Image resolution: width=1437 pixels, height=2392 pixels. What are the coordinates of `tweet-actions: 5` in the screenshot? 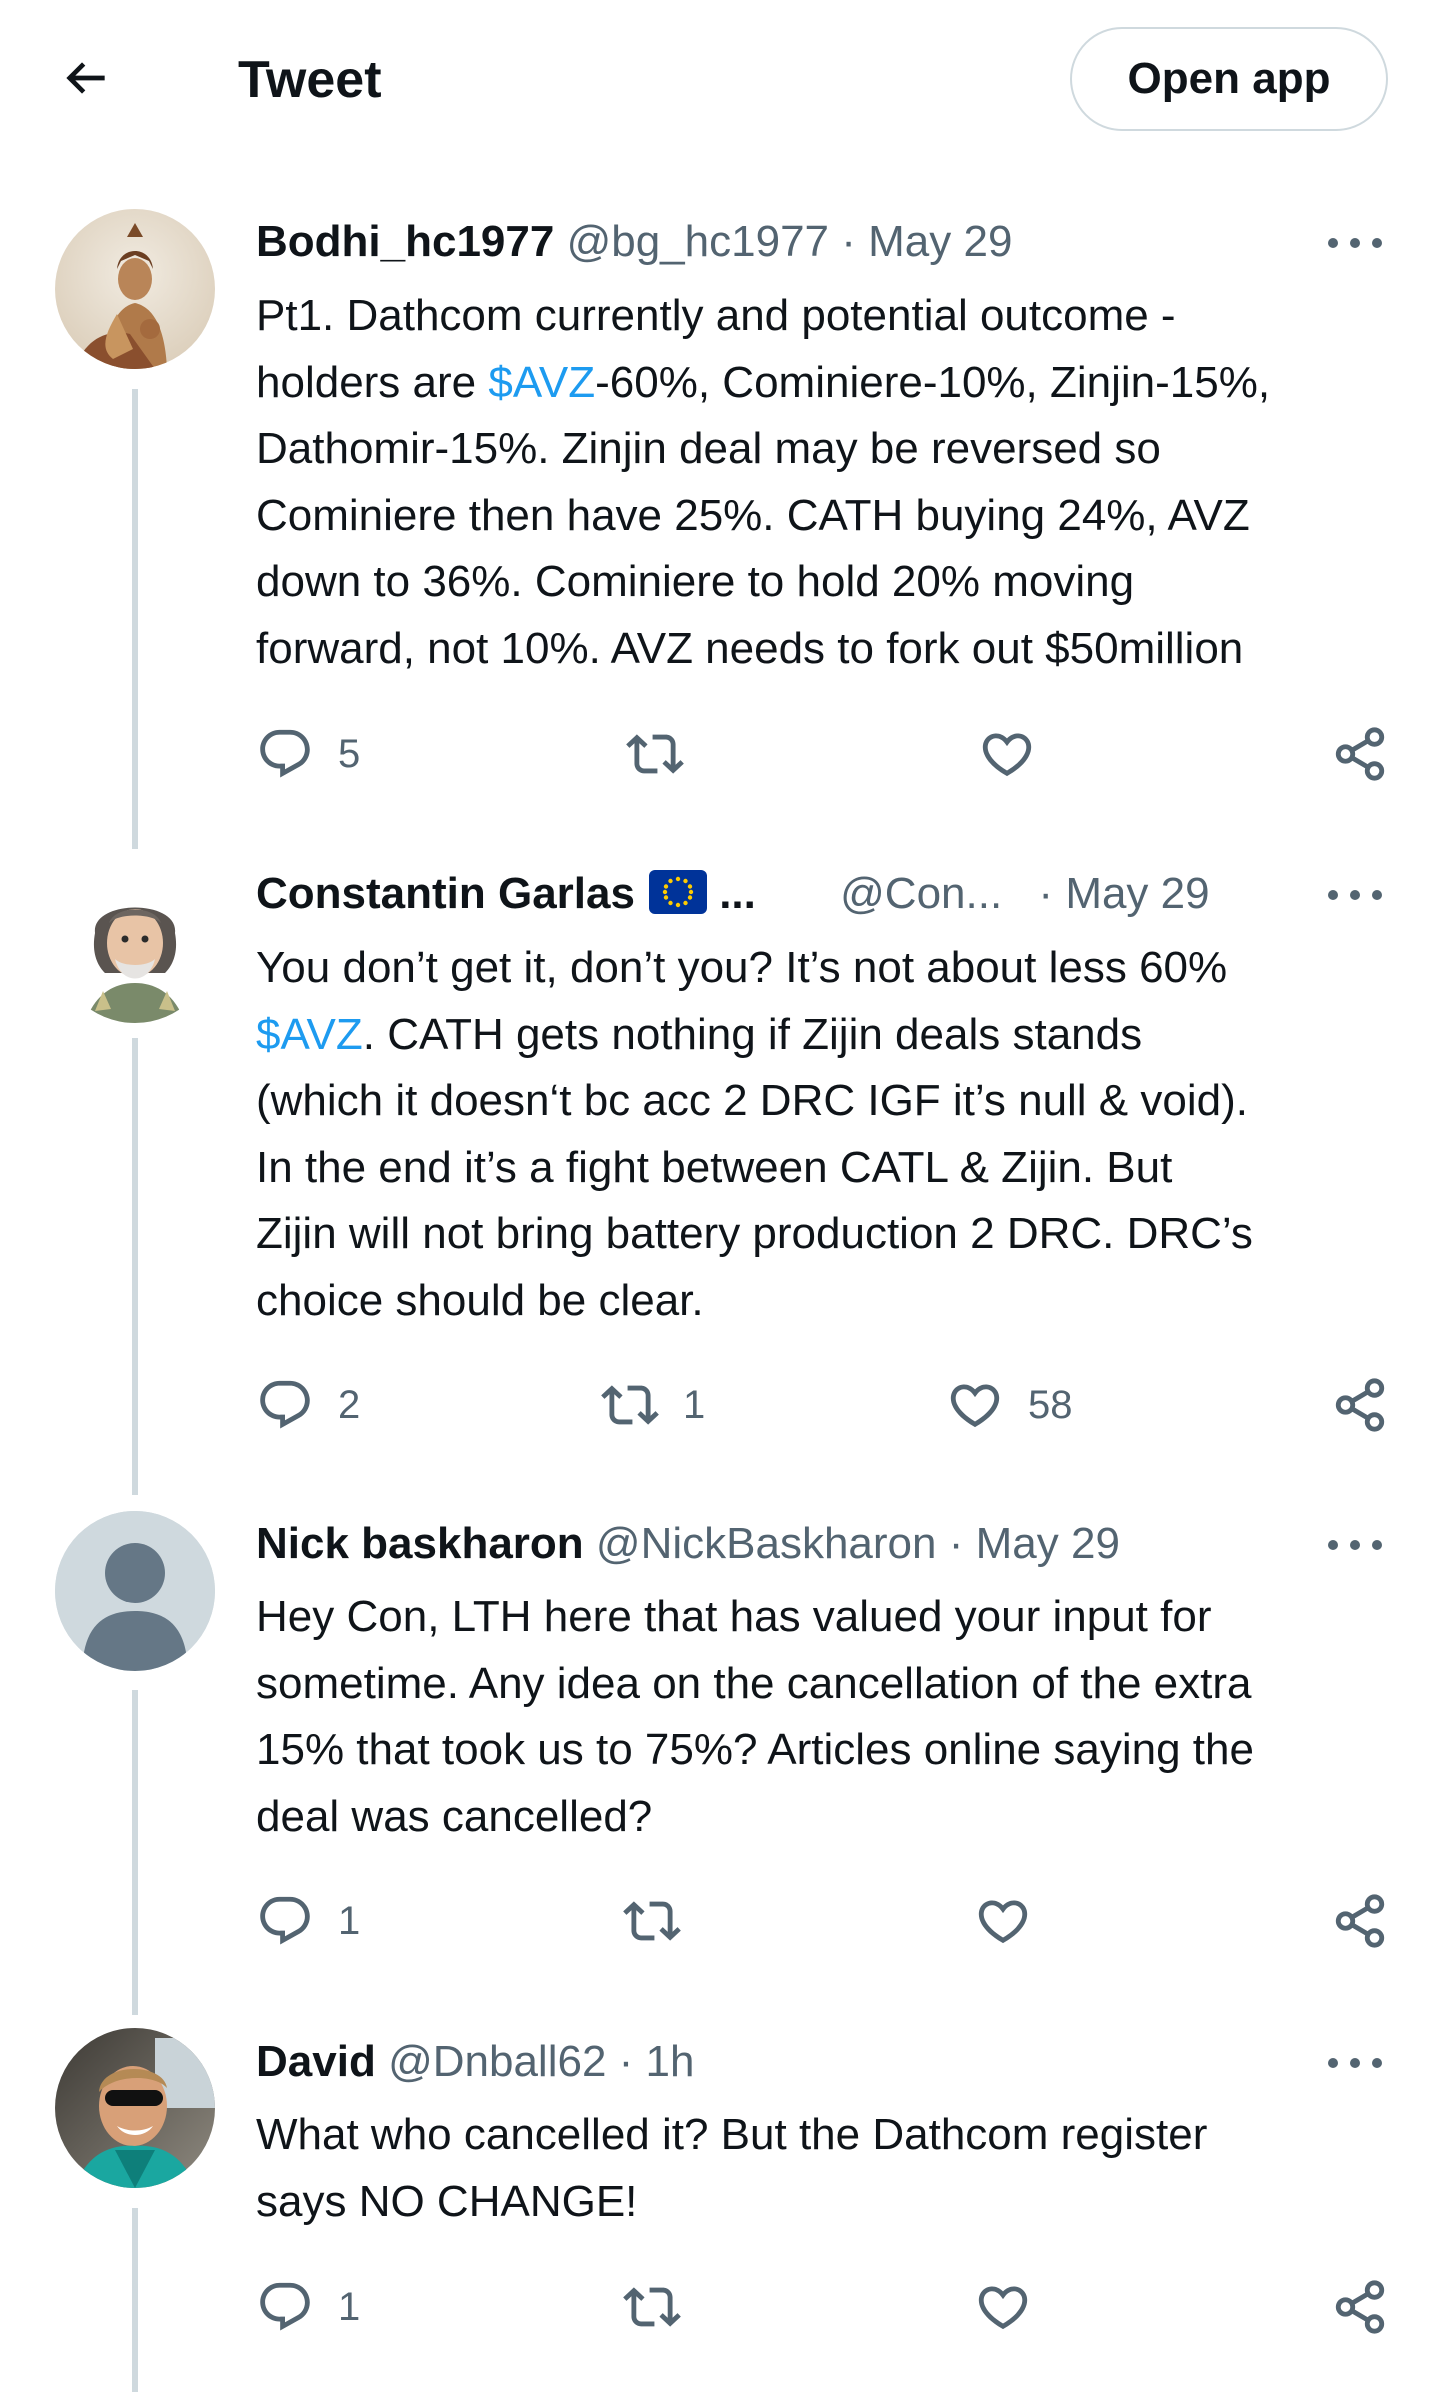 It's located at (826, 754).